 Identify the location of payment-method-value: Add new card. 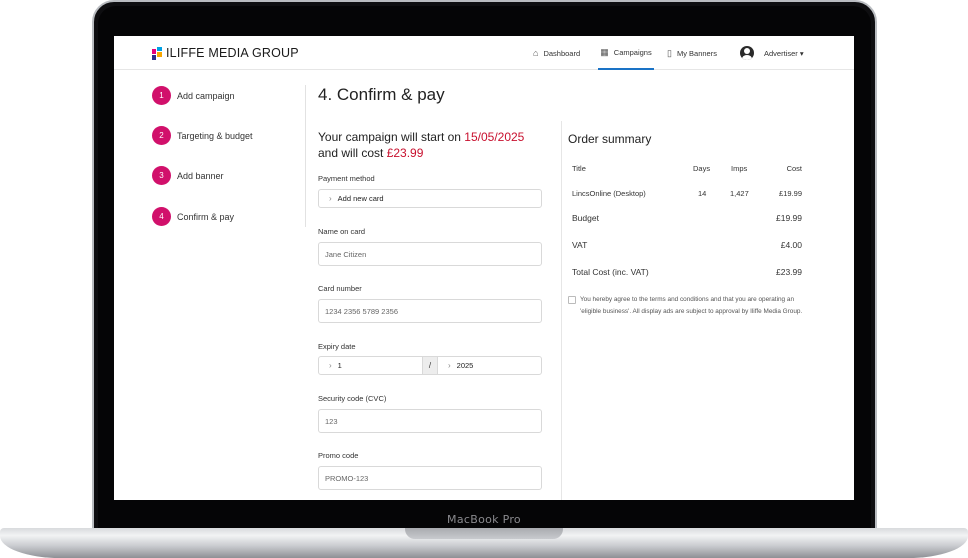
(360, 198).